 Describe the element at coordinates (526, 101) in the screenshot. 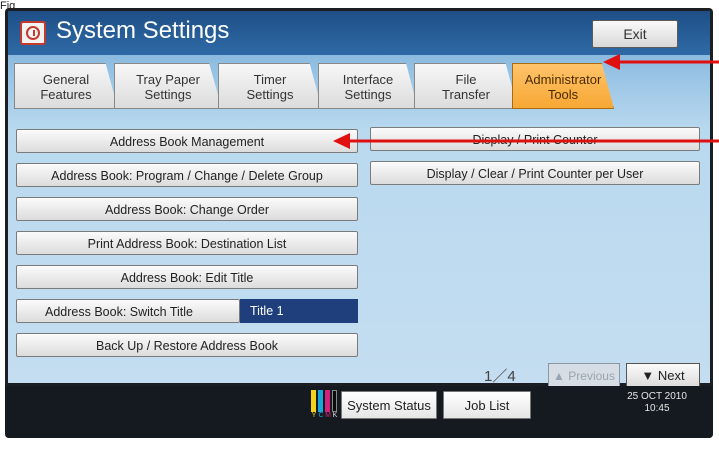

I see `annotation-arrows` at that location.